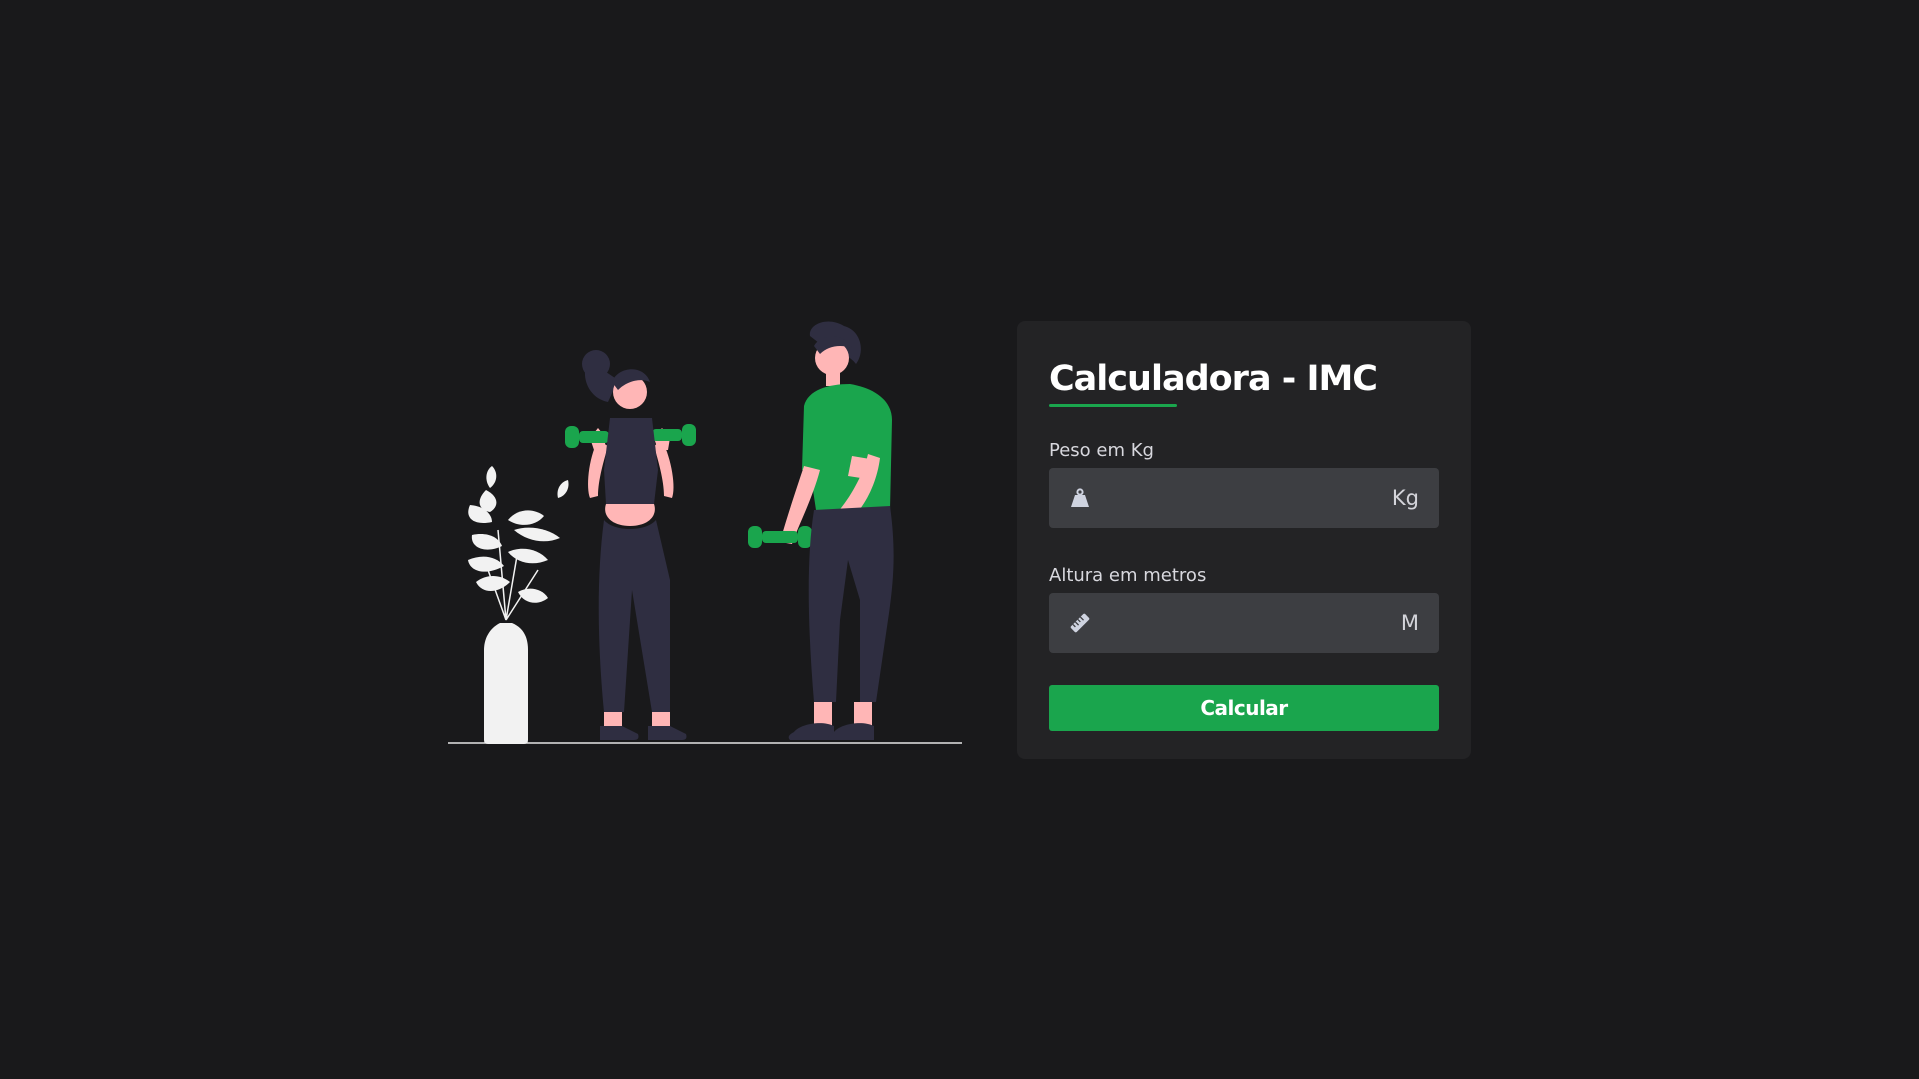  Describe the element at coordinates (1101, 450) in the screenshot. I see `weight-label: Peso em Kg` at that location.